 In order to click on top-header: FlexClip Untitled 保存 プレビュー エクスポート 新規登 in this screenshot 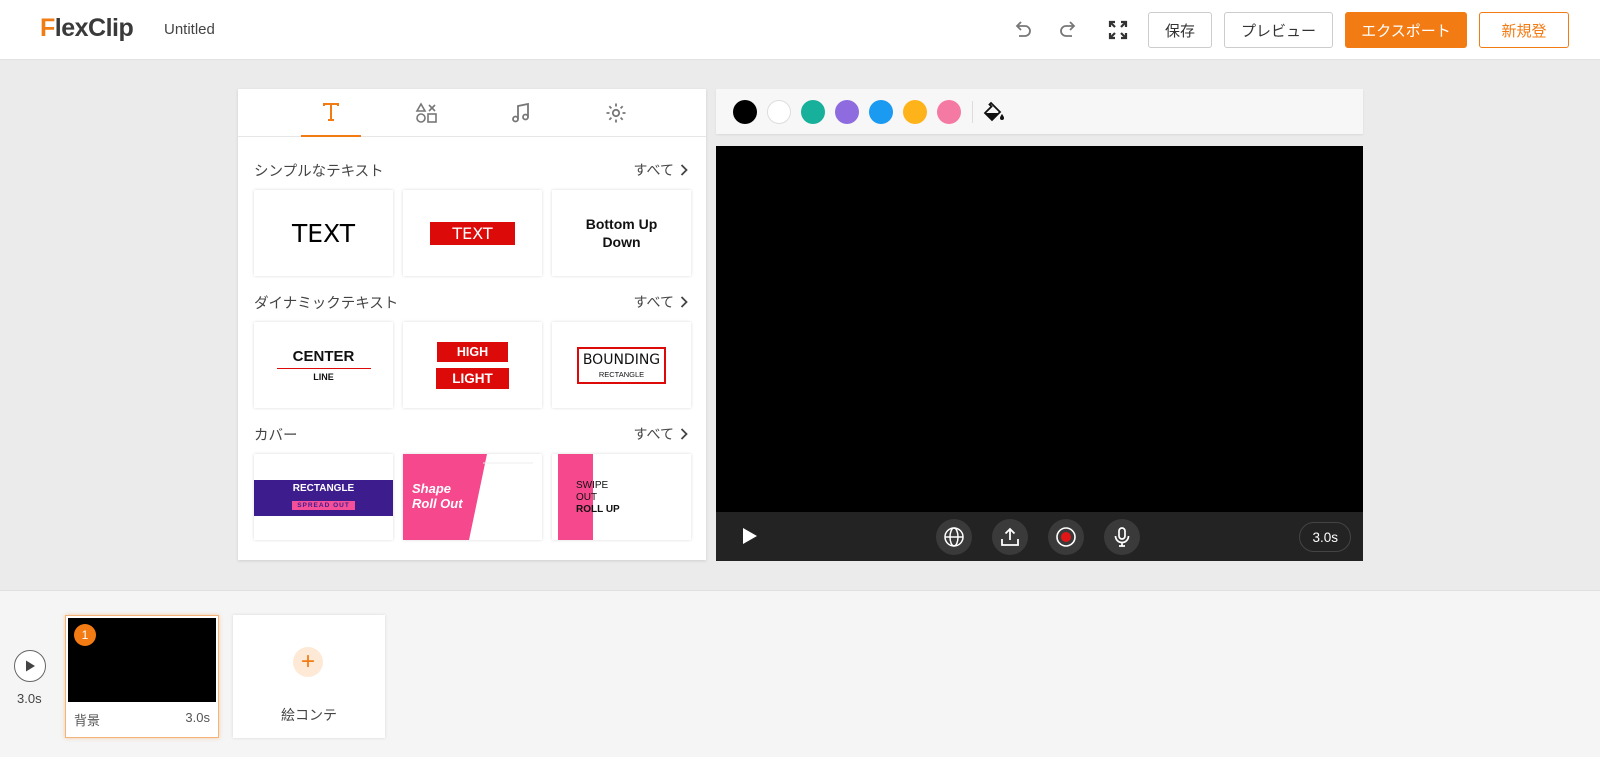, I will do `click(800, 30)`.